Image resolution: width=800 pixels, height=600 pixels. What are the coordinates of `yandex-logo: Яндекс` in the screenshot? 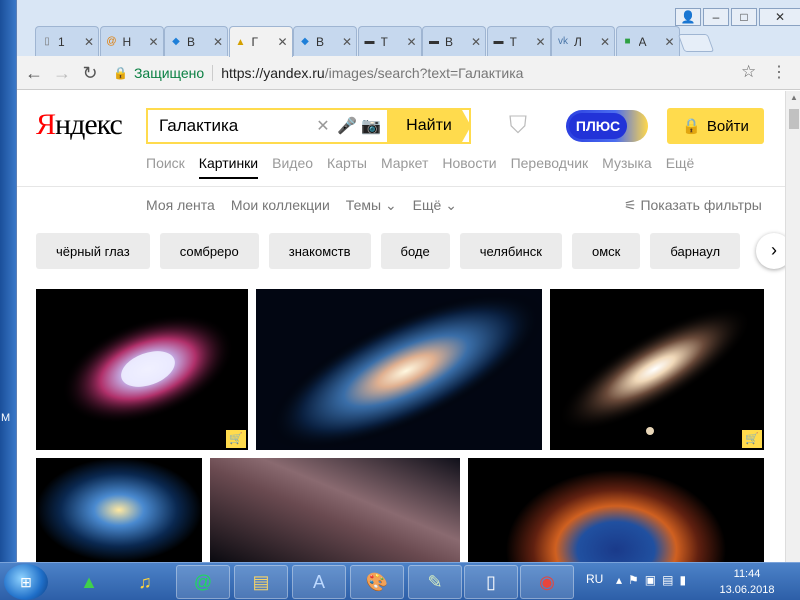 It's located at (79, 125).